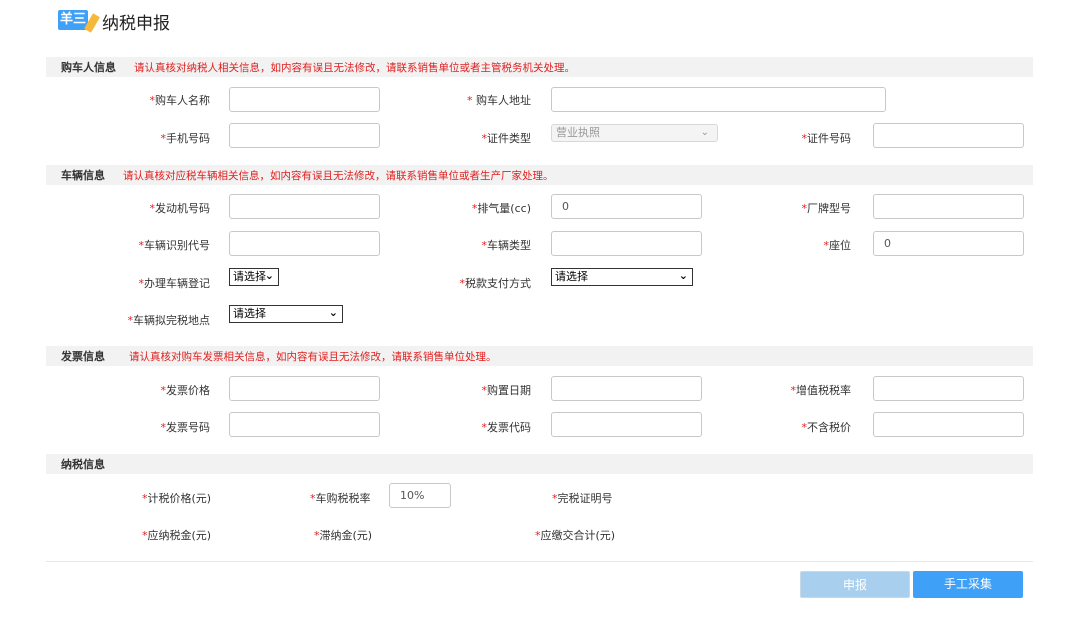 The width and height of the screenshot is (1080, 624). Describe the element at coordinates (185, 427) in the screenshot. I see `invoice-no-label: *发票号码` at that location.